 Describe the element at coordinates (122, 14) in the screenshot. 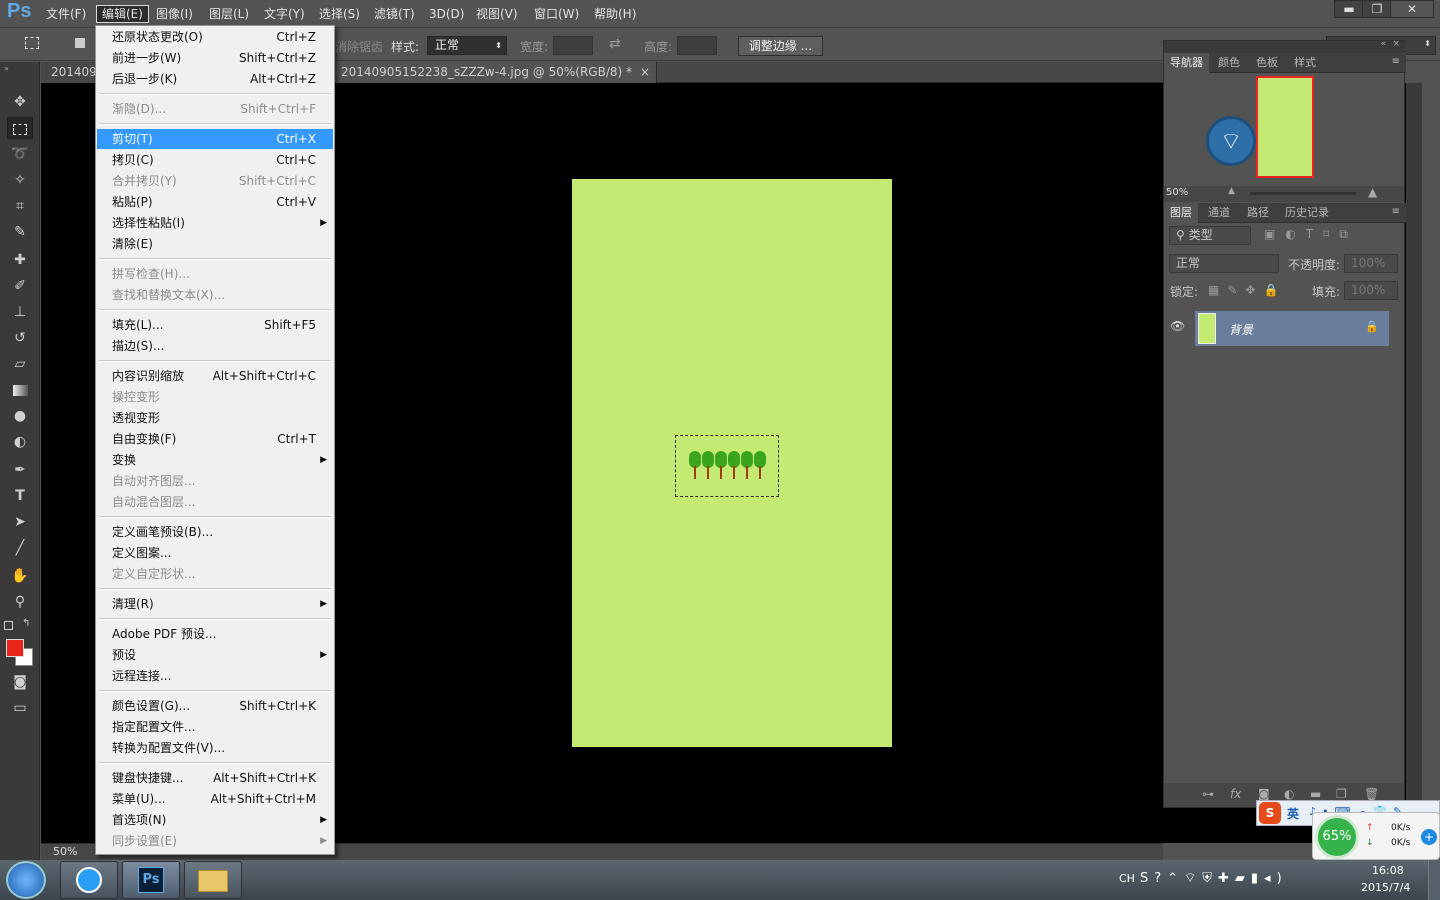

I see `menu-edit: 编辑(E)` at that location.